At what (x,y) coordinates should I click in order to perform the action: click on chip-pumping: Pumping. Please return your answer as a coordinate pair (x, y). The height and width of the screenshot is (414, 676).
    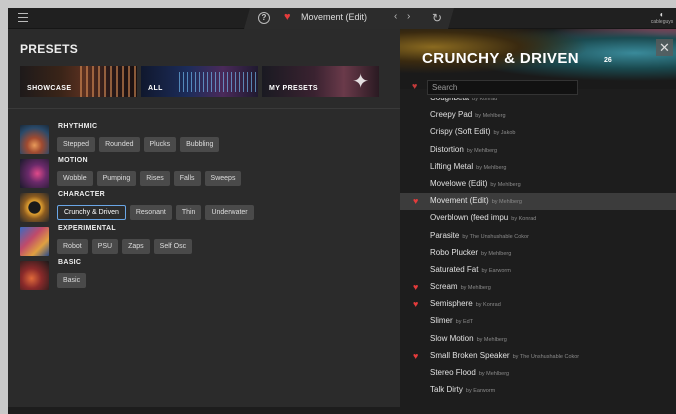
    Looking at the image, I should click on (116, 178).